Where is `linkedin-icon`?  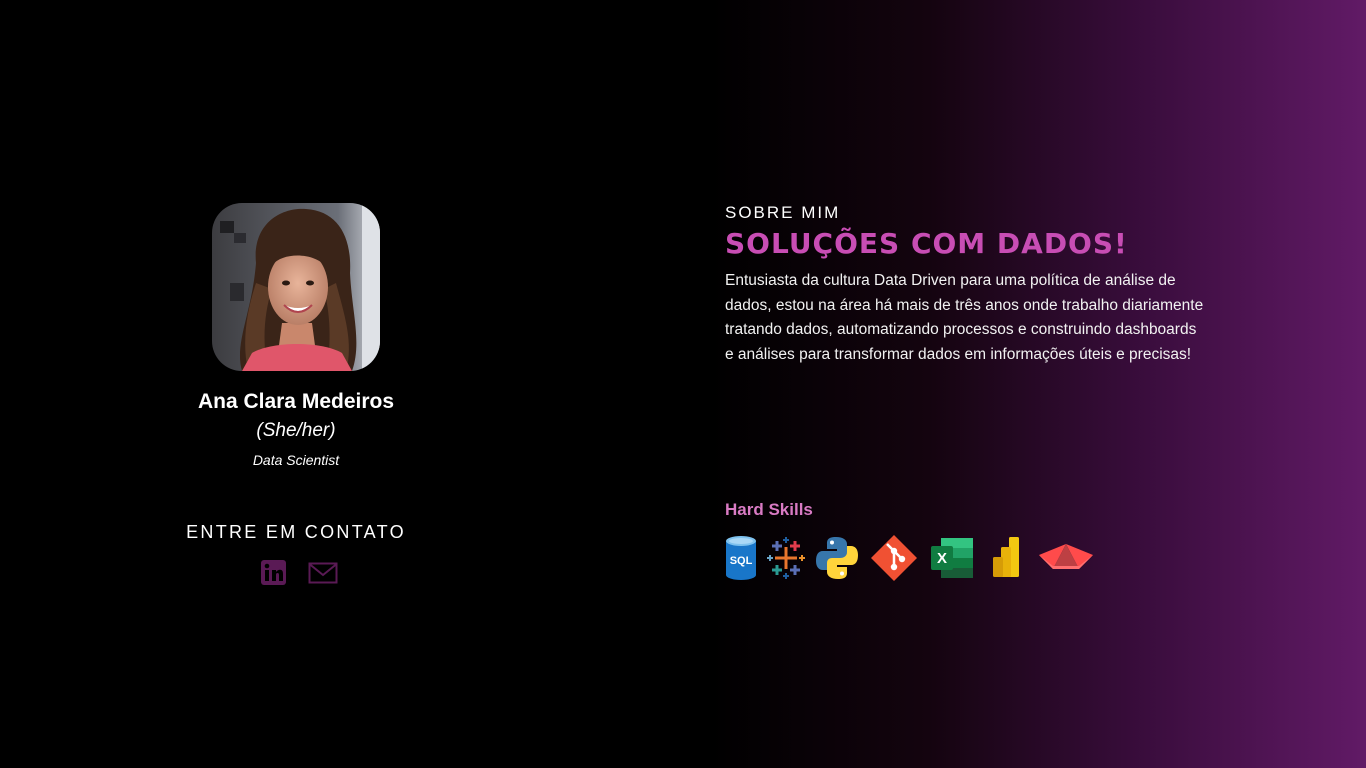 linkedin-icon is located at coordinates (273, 572).